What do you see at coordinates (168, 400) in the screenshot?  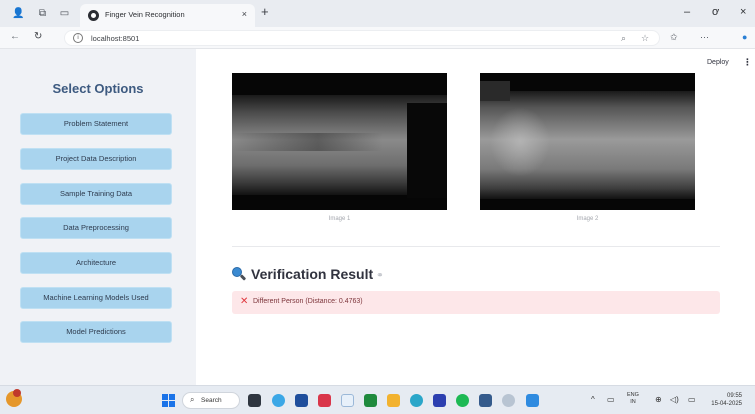 I see `start-button` at bounding box center [168, 400].